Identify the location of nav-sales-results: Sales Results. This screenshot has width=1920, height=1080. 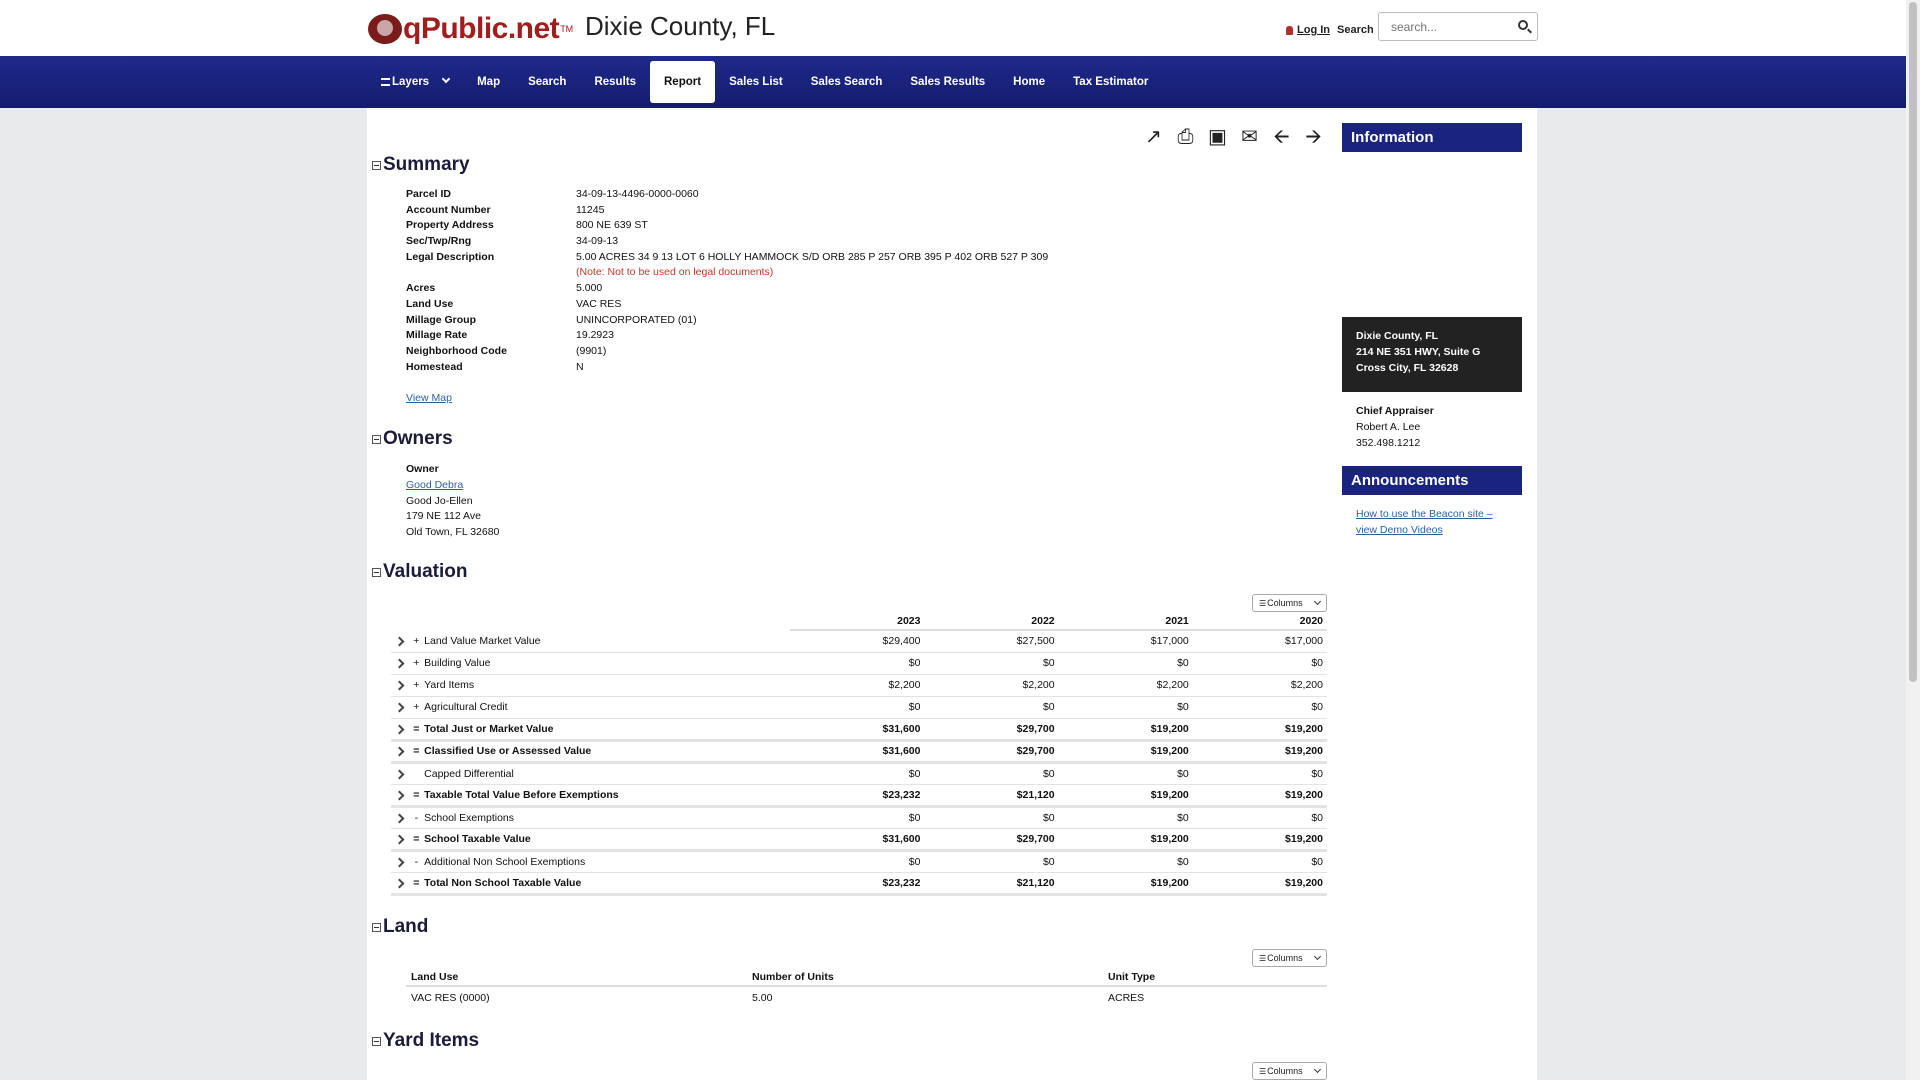
(947, 82).